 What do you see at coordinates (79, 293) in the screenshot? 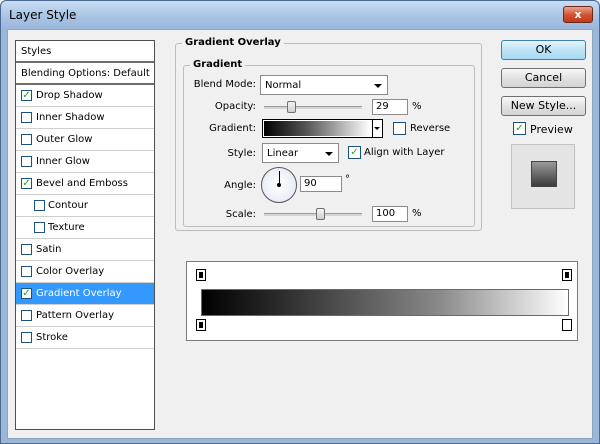
I see `style-item-label: Gradient Overlay` at bounding box center [79, 293].